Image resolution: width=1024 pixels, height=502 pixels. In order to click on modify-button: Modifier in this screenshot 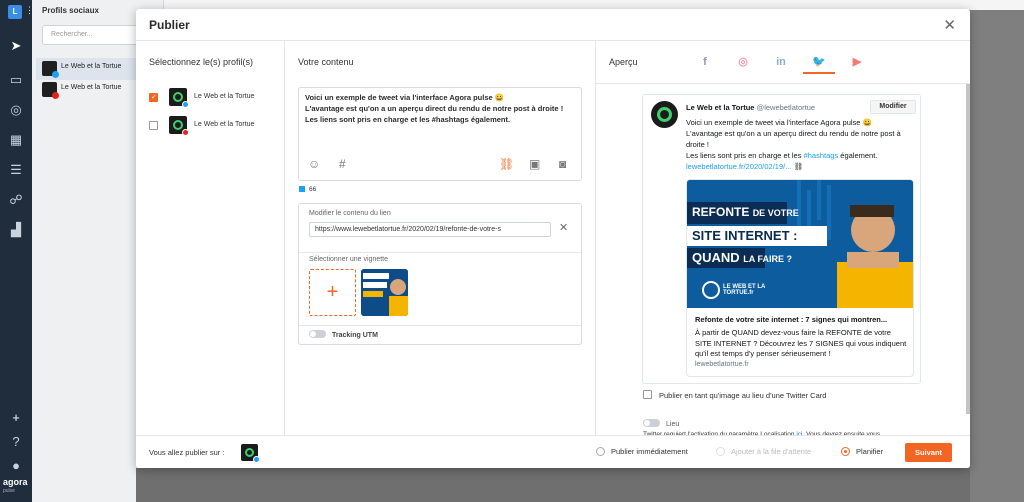, I will do `click(893, 107)`.